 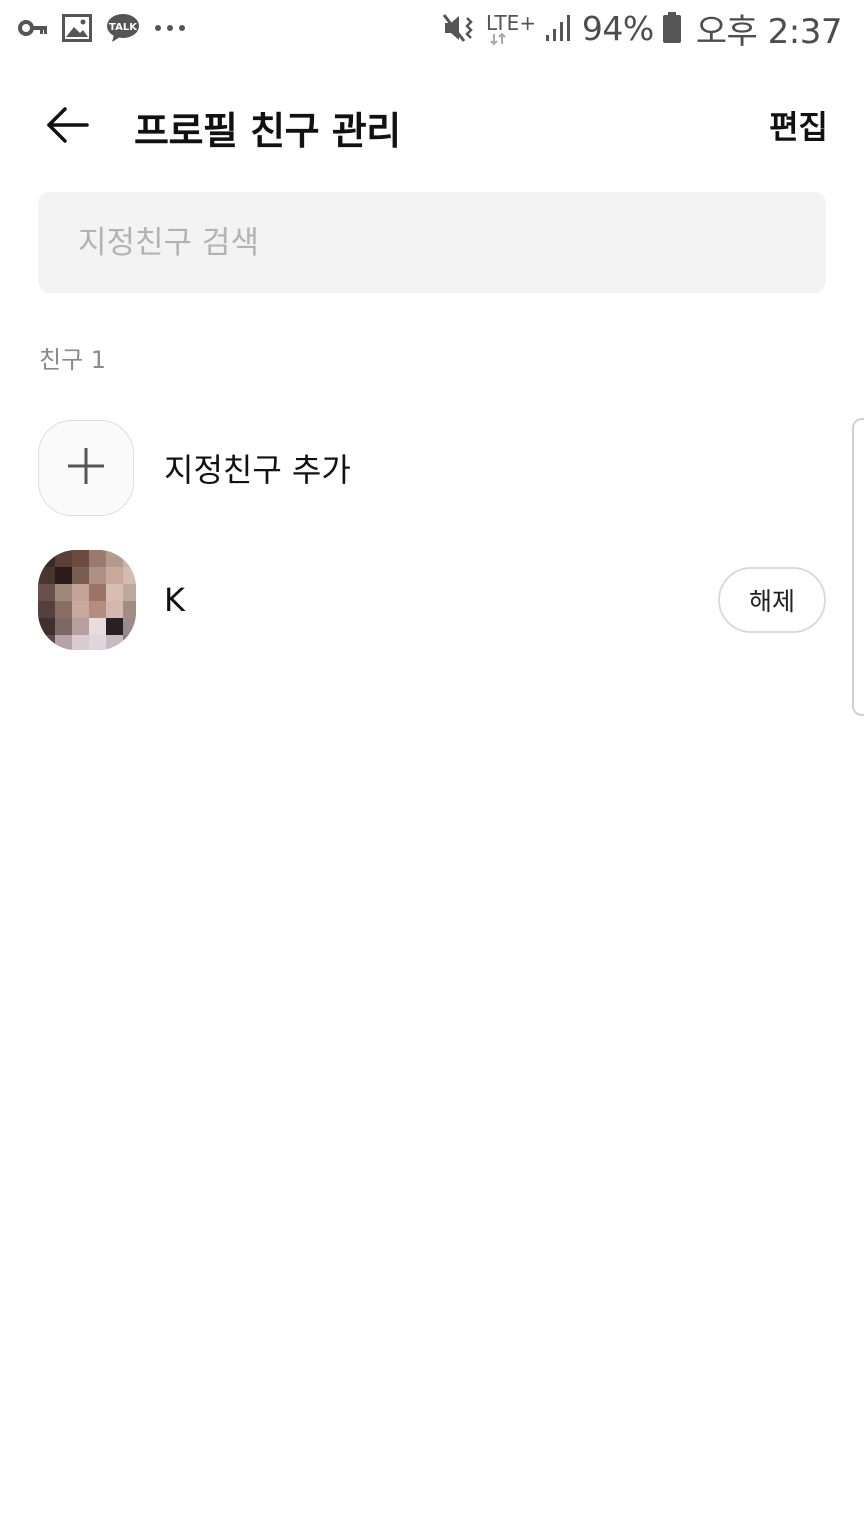 I want to click on talk-badge-text: TALK, so click(x=123, y=27).